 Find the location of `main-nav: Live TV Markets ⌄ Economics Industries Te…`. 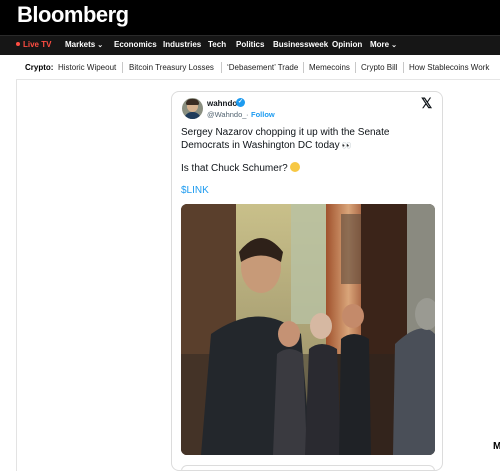

main-nav: Live TV Markets ⌄ Economics Industries Te… is located at coordinates (250, 45).